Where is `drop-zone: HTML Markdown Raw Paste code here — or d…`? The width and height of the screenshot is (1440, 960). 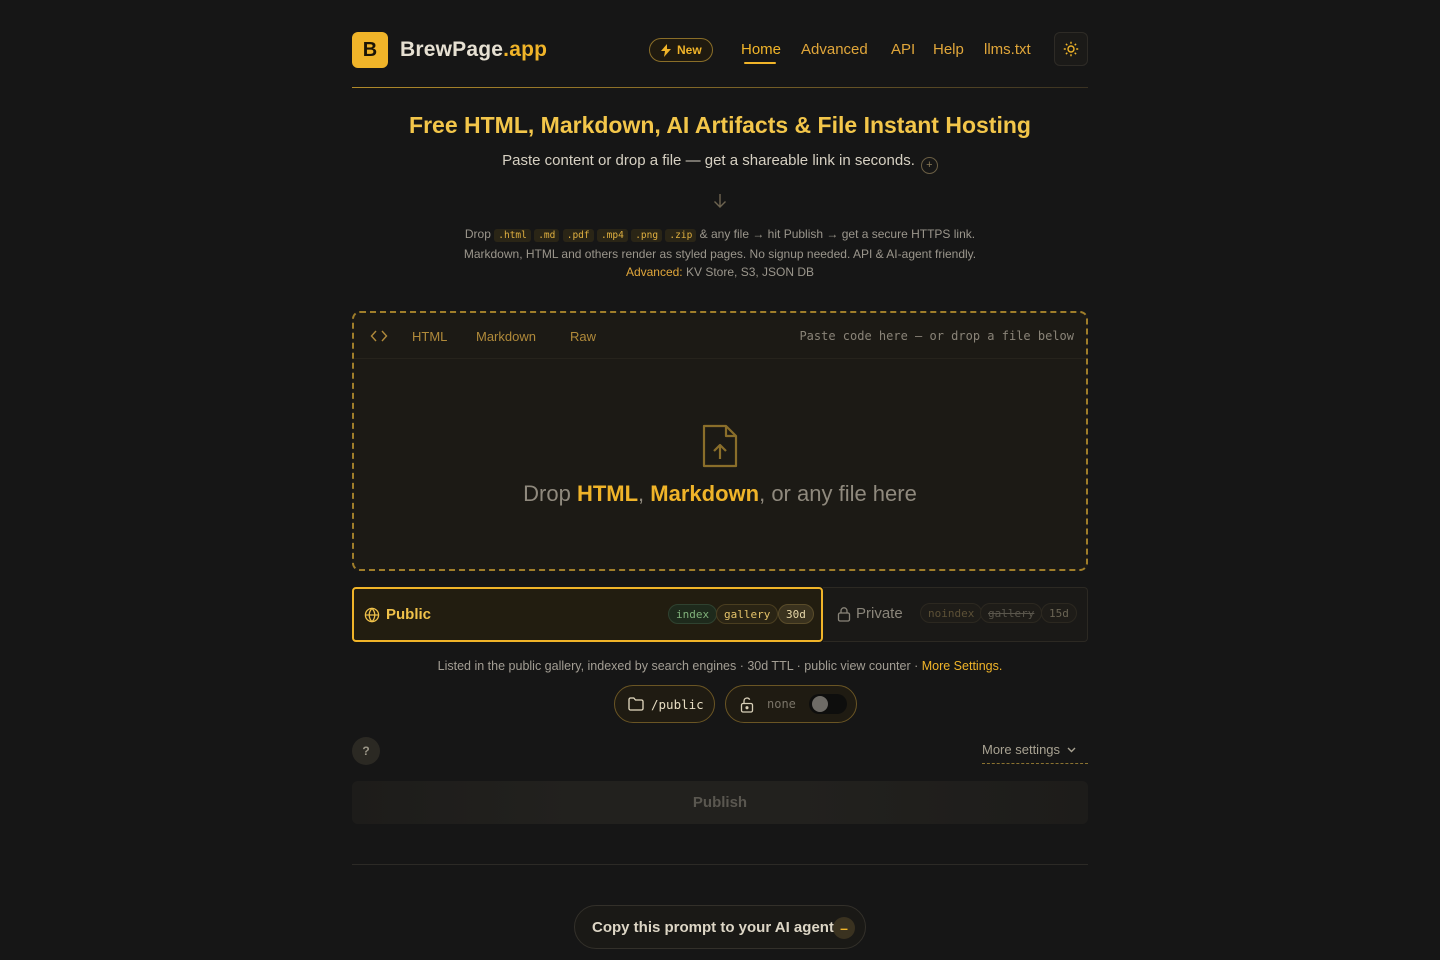 drop-zone: HTML Markdown Raw Paste code here — or d… is located at coordinates (720, 441).